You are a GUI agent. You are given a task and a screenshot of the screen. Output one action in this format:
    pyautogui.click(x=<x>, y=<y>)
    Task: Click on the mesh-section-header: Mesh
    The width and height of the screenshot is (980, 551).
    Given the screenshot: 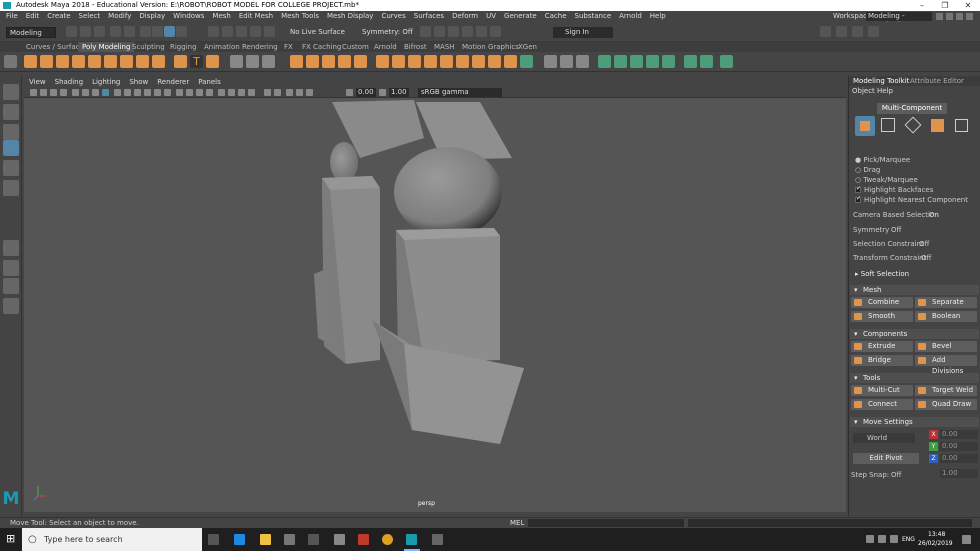 What is the action you would take?
    pyautogui.click(x=914, y=290)
    